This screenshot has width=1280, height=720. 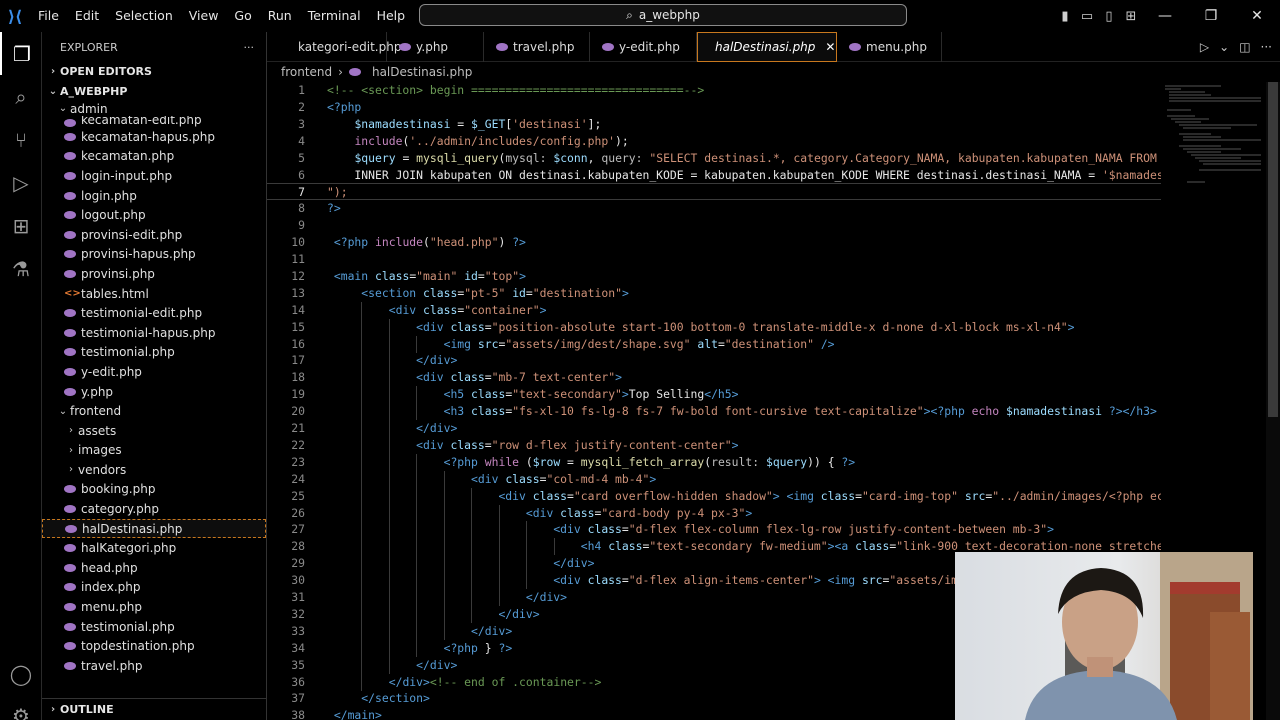 I want to click on breadcrumb-file: halDestinasi.php, so click(x=422, y=72).